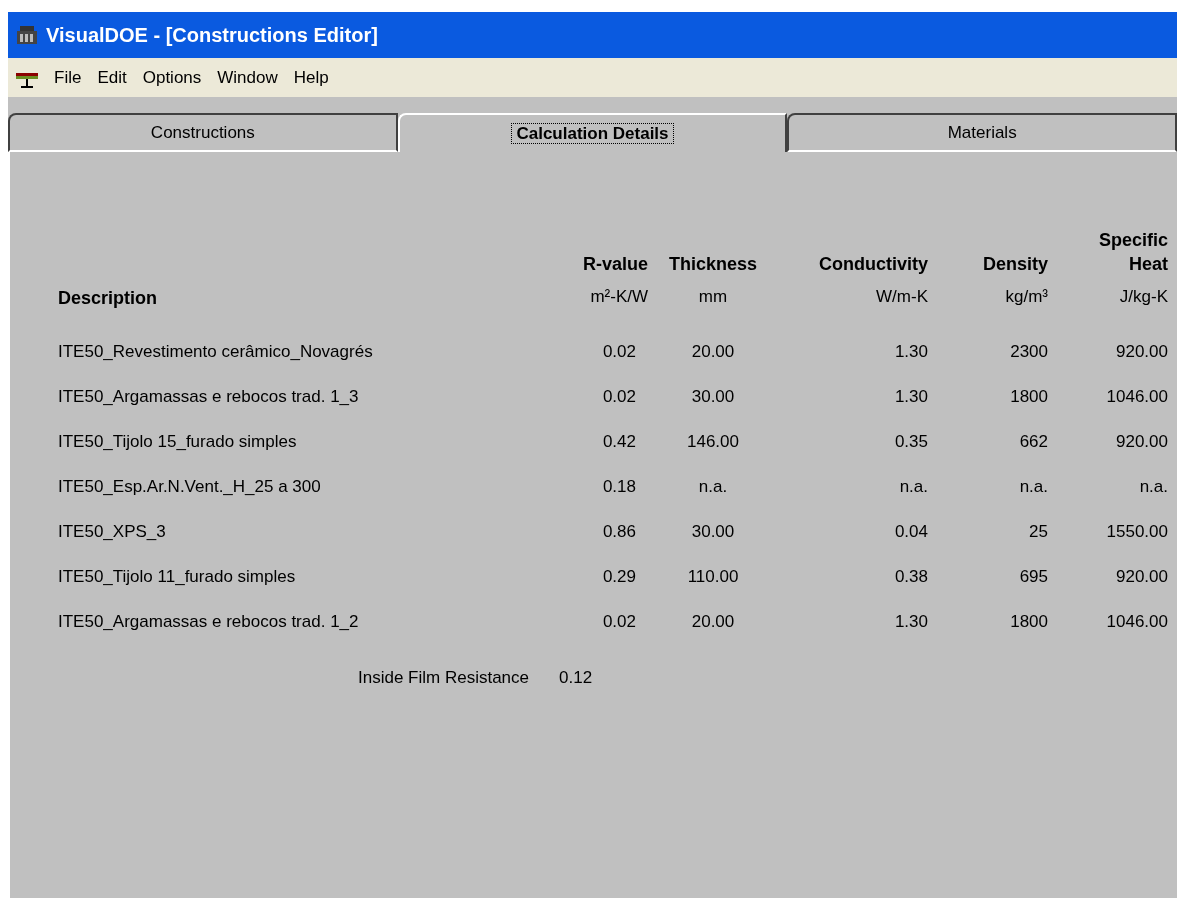 Image resolution: width=1177 pixels, height=898 pixels. I want to click on table-cell-text: ITE50_Argamassas e rebocos trad. 1_2, so click(209, 622).